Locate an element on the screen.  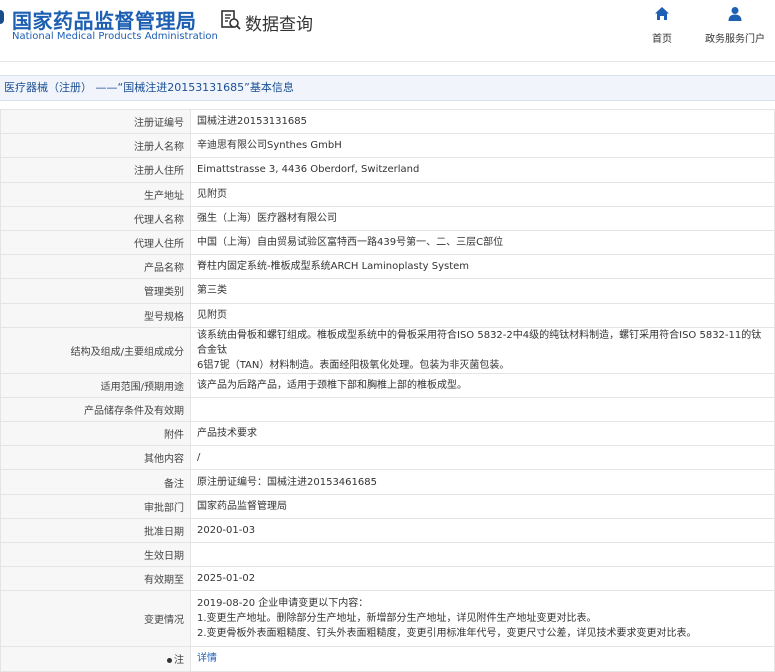
field-value: 强生（上海）医疗器材有限公司 is located at coordinates (482, 218).